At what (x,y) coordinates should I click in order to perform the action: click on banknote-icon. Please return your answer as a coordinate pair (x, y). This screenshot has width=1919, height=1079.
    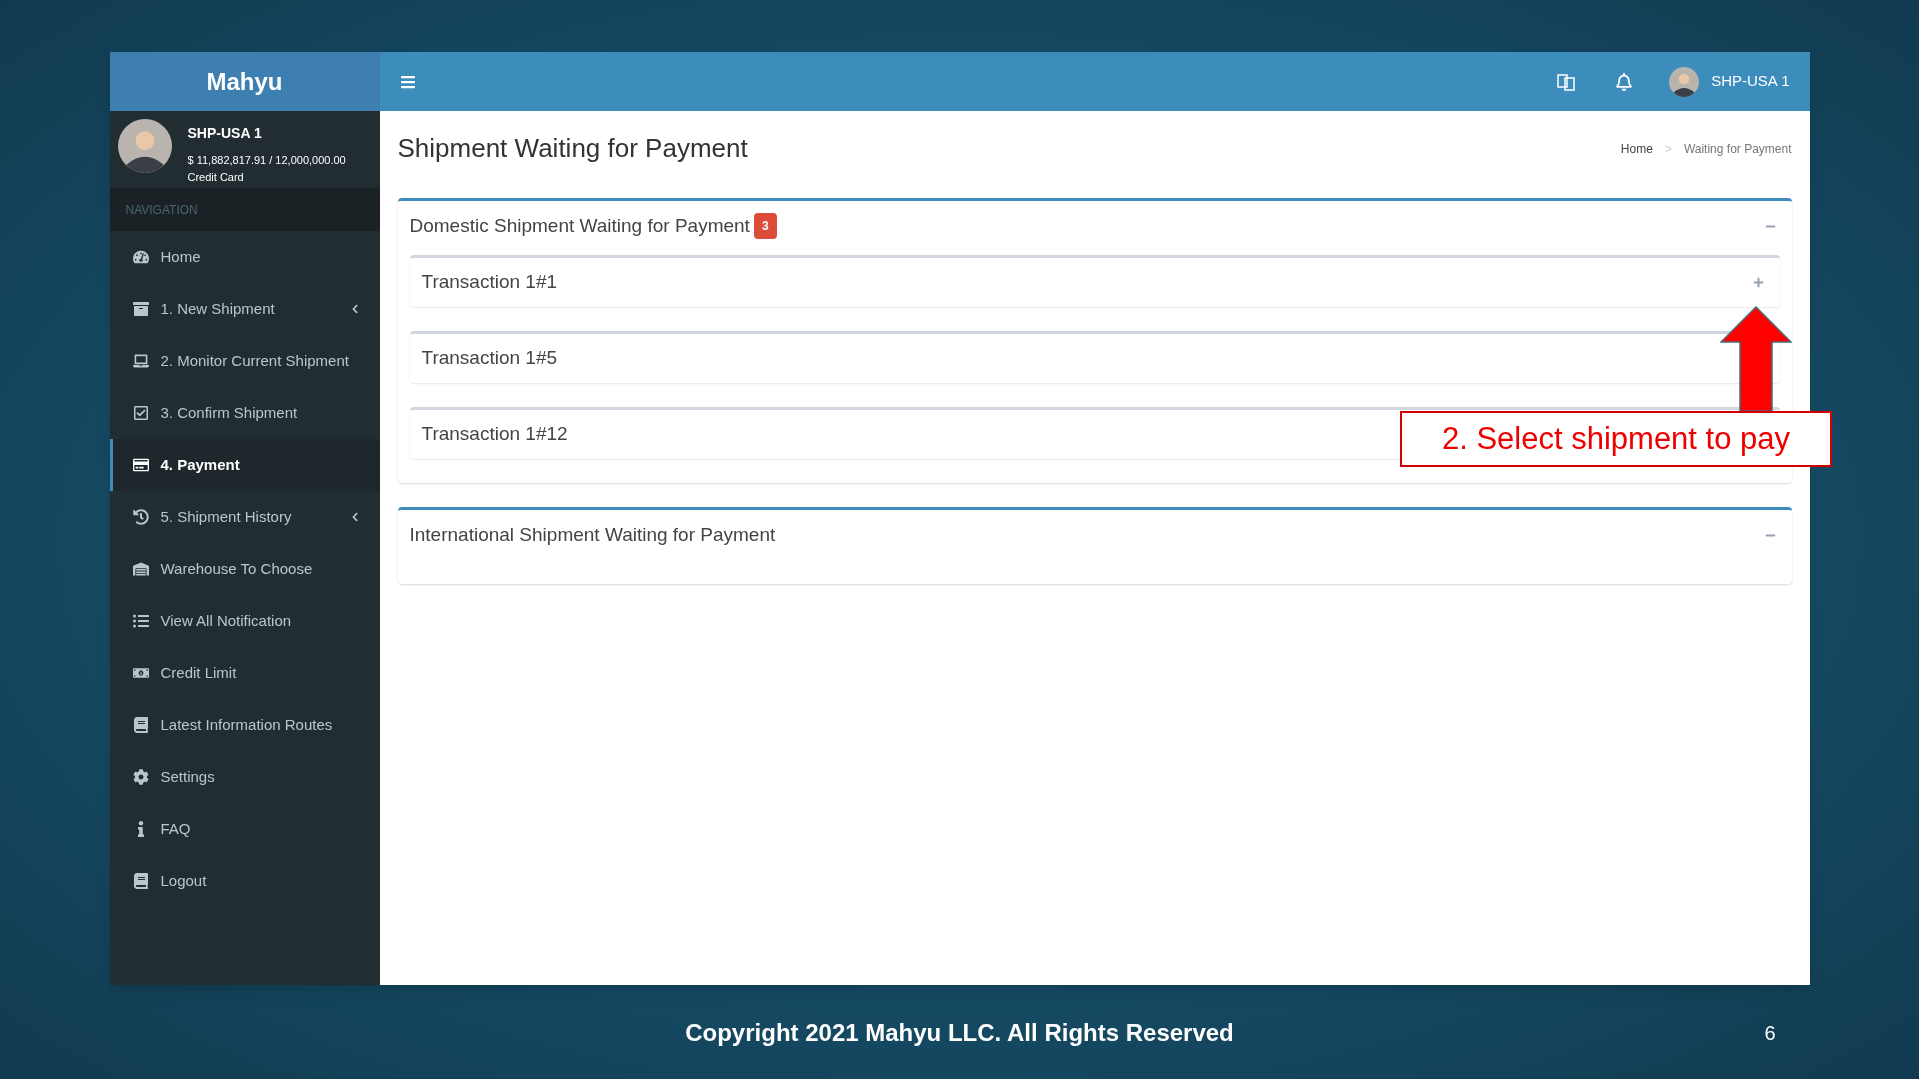
    Looking at the image, I should click on (140, 673).